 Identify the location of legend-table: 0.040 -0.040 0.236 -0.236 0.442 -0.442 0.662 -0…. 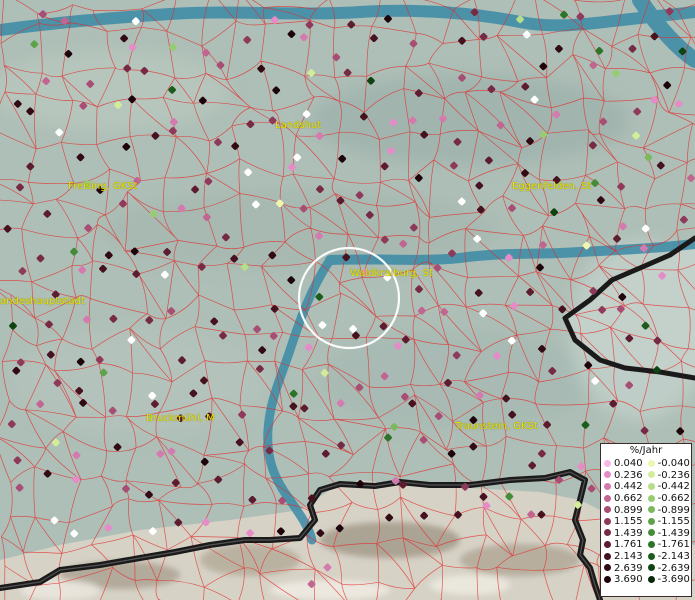
(646, 522).